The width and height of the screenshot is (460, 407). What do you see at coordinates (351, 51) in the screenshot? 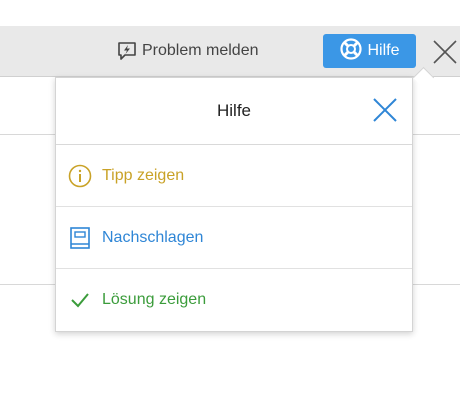
I see `lifebuoy-icon` at bounding box center [351, 51].